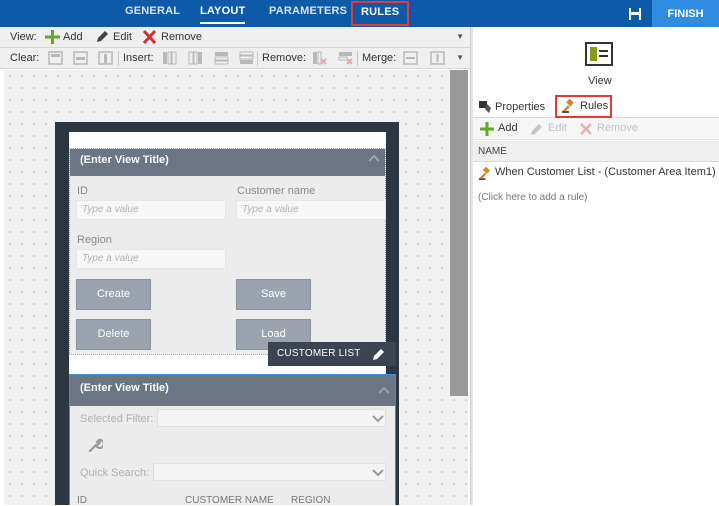  I want to click on id-input: Type a value, so click(151, 210).